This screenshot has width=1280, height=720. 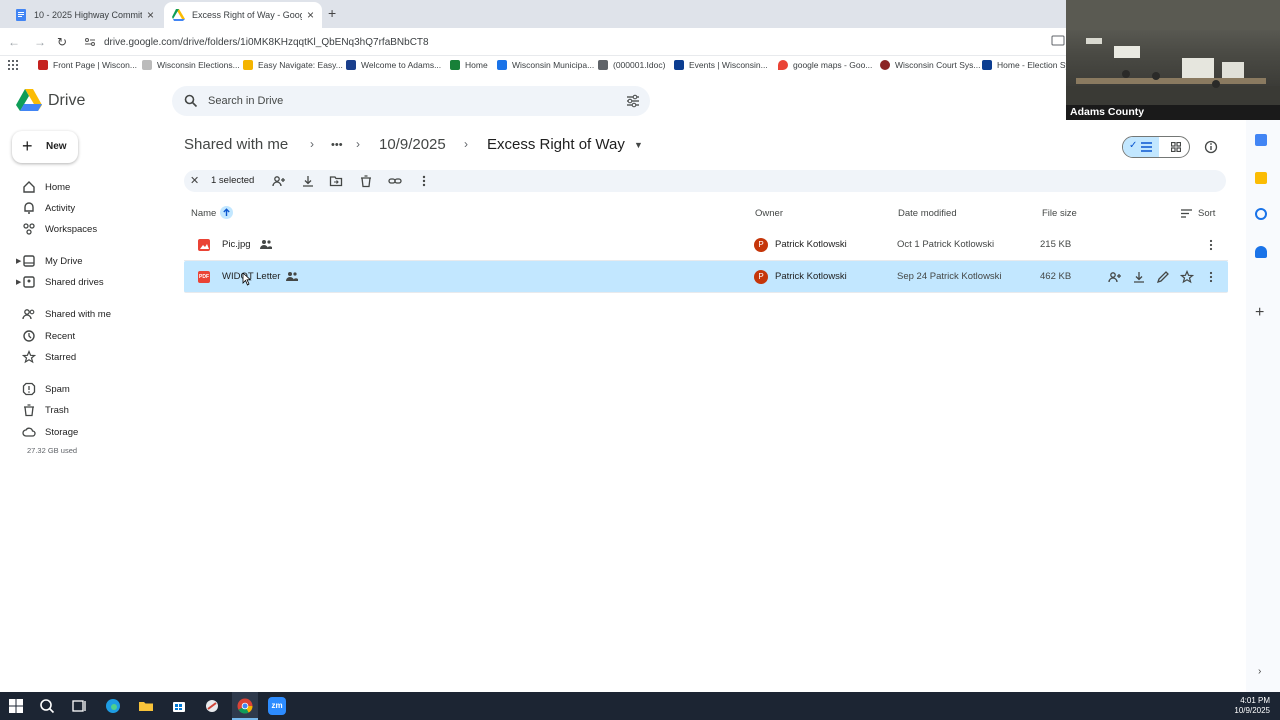 What do you see at coordinates (13, 65) in the screenshot?
I see `apps-icon` at bounding box center [13, 65].